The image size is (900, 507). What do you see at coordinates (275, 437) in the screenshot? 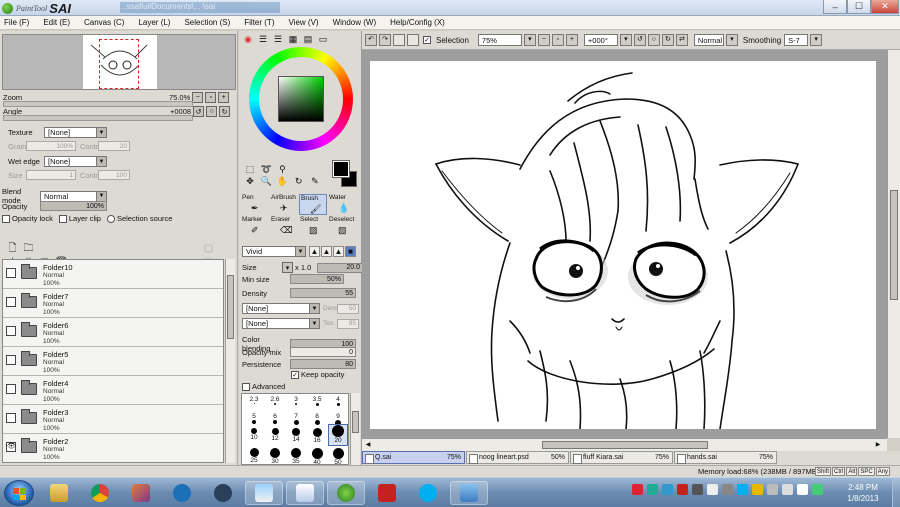
I see `brush-size-preset: 12` at bounding box center [275, 437].